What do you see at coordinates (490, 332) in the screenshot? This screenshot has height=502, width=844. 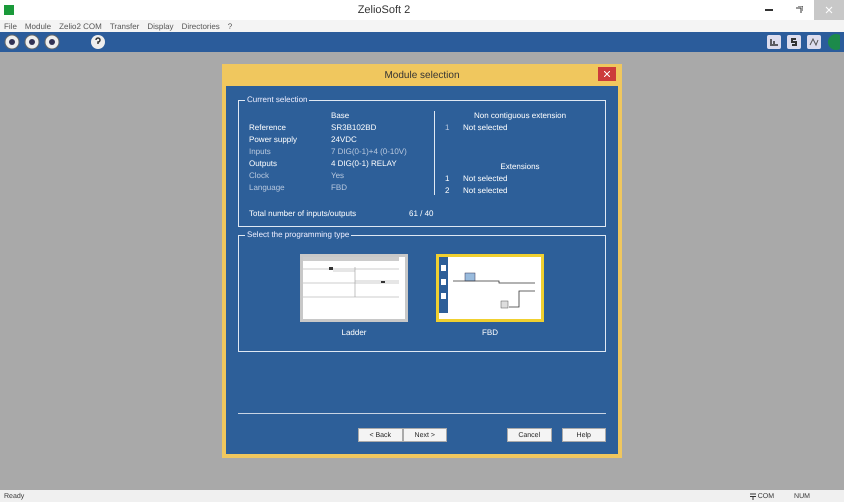 I see `option-label: FBD` at bounding box center [490, 332].